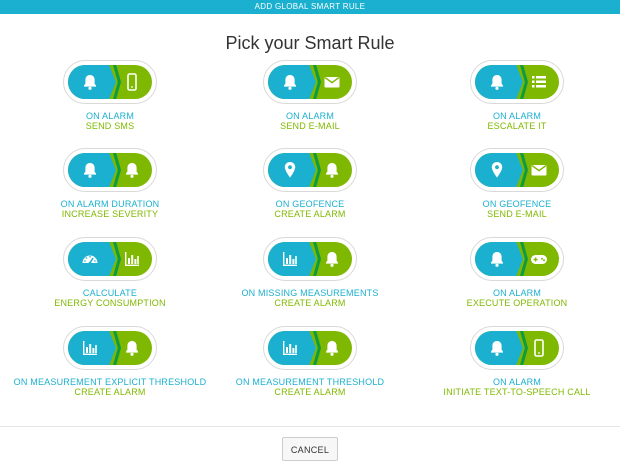  I want to click on smart-rule-card: ON ALARM ESCALATE IT, so click(517, 95).